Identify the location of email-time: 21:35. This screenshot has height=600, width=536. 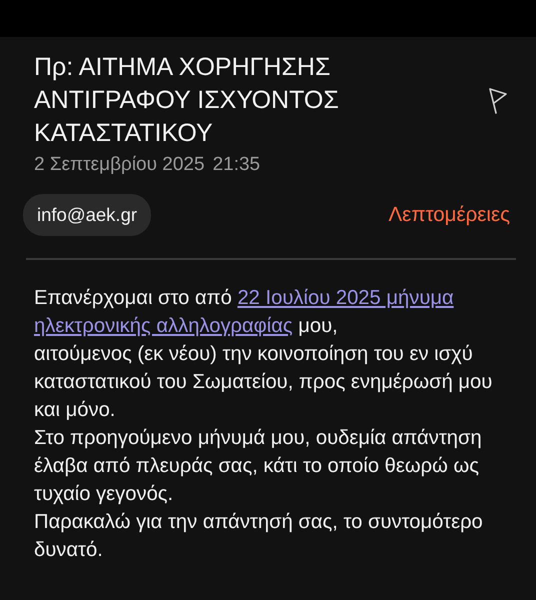
(236, 165).